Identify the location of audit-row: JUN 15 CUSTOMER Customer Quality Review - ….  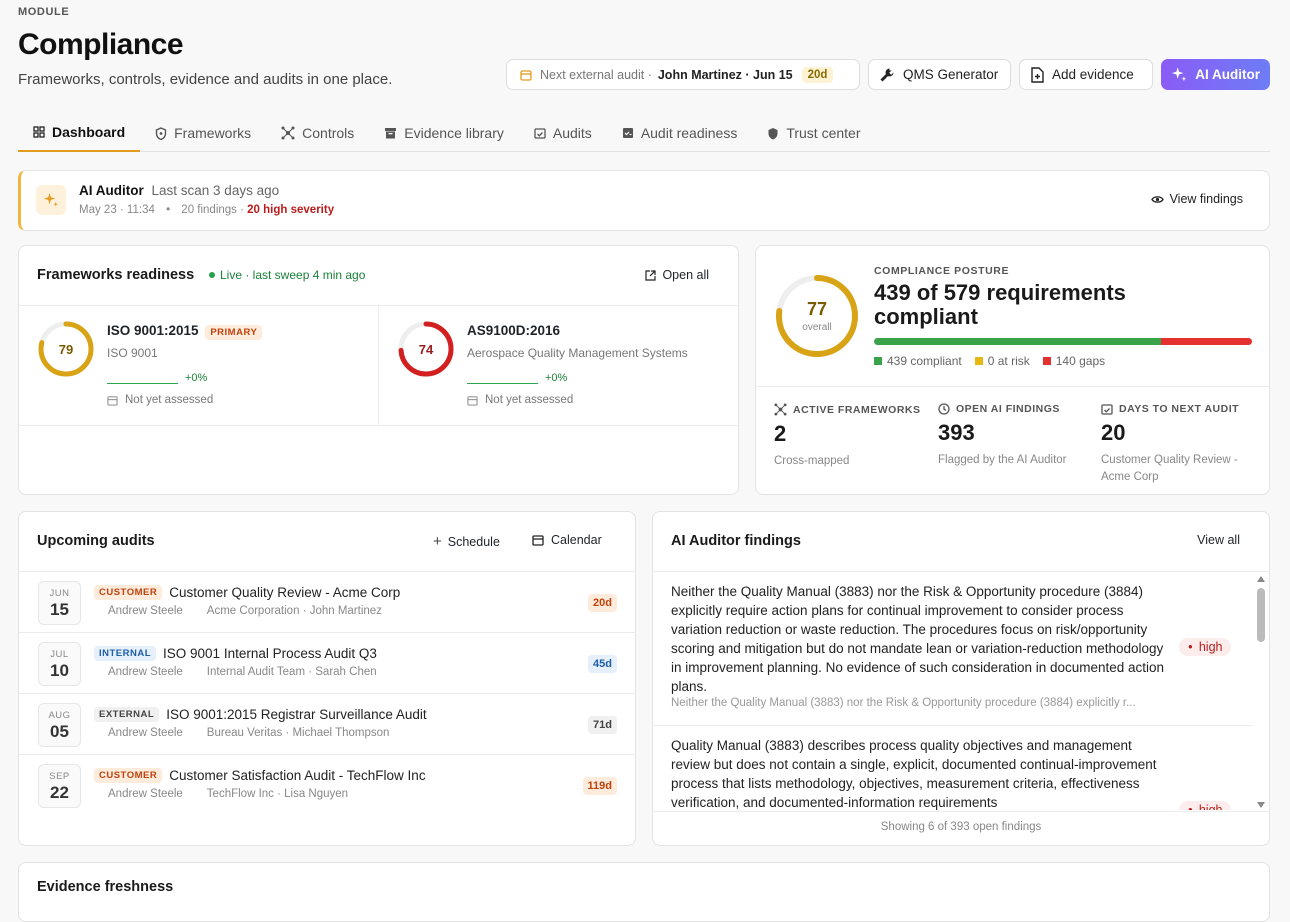
(327, 601).